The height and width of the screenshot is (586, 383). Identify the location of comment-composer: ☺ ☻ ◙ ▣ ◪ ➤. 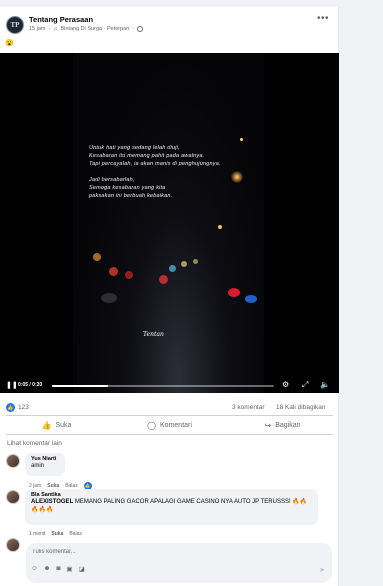
(179, 563).